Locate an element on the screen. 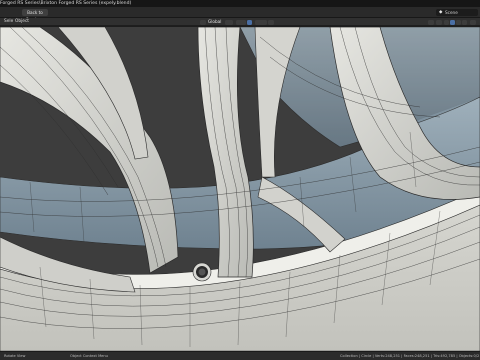 The height and width of the screenshot is (360, 480). scene-selector: ◆ Scene is located at coordinates (457, 12).